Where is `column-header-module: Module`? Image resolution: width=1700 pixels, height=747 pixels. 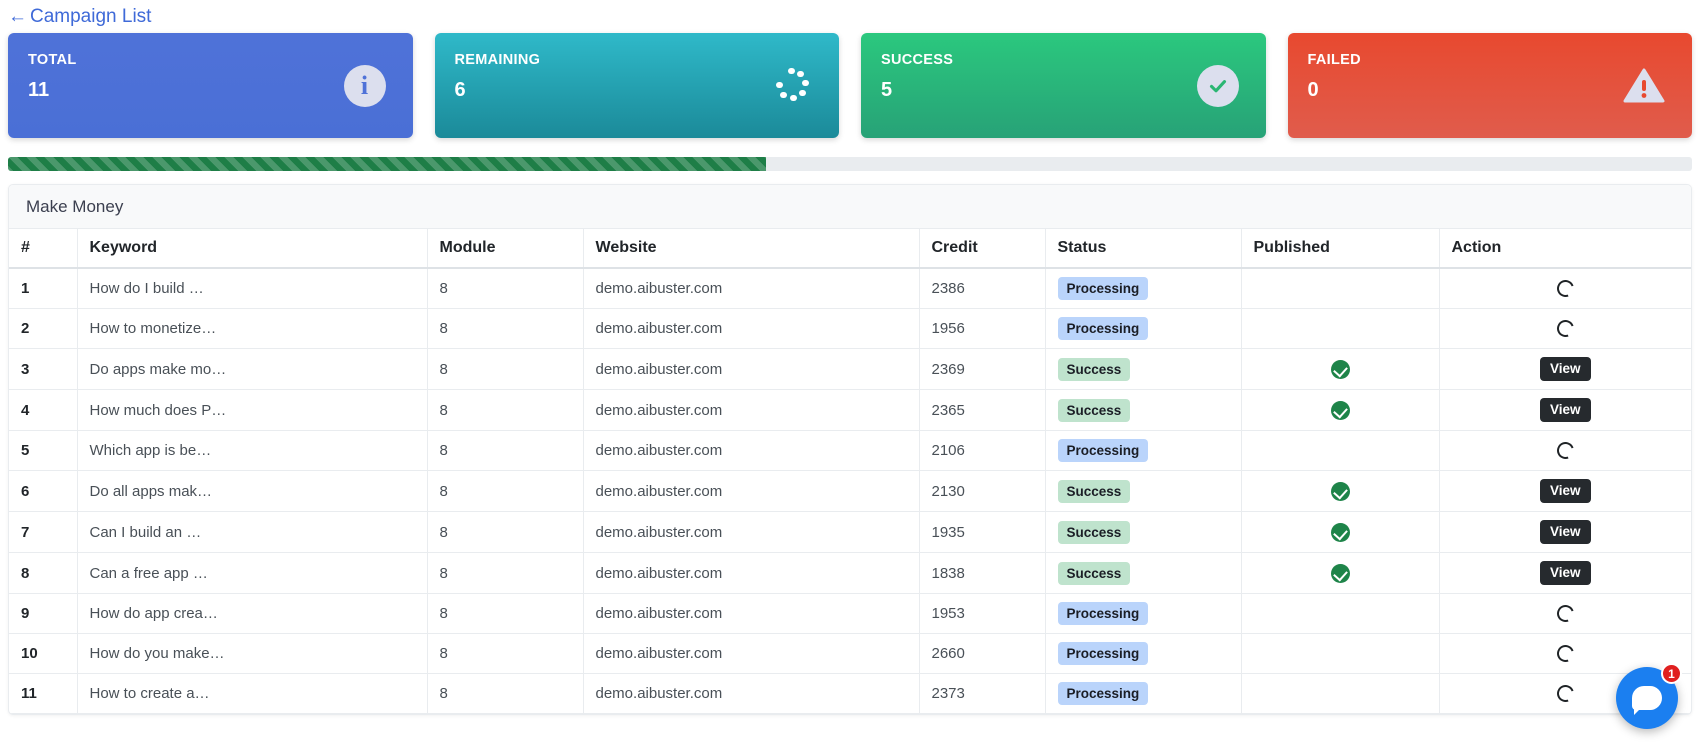 column-header-module: Module is located at coordinates (505, 249).